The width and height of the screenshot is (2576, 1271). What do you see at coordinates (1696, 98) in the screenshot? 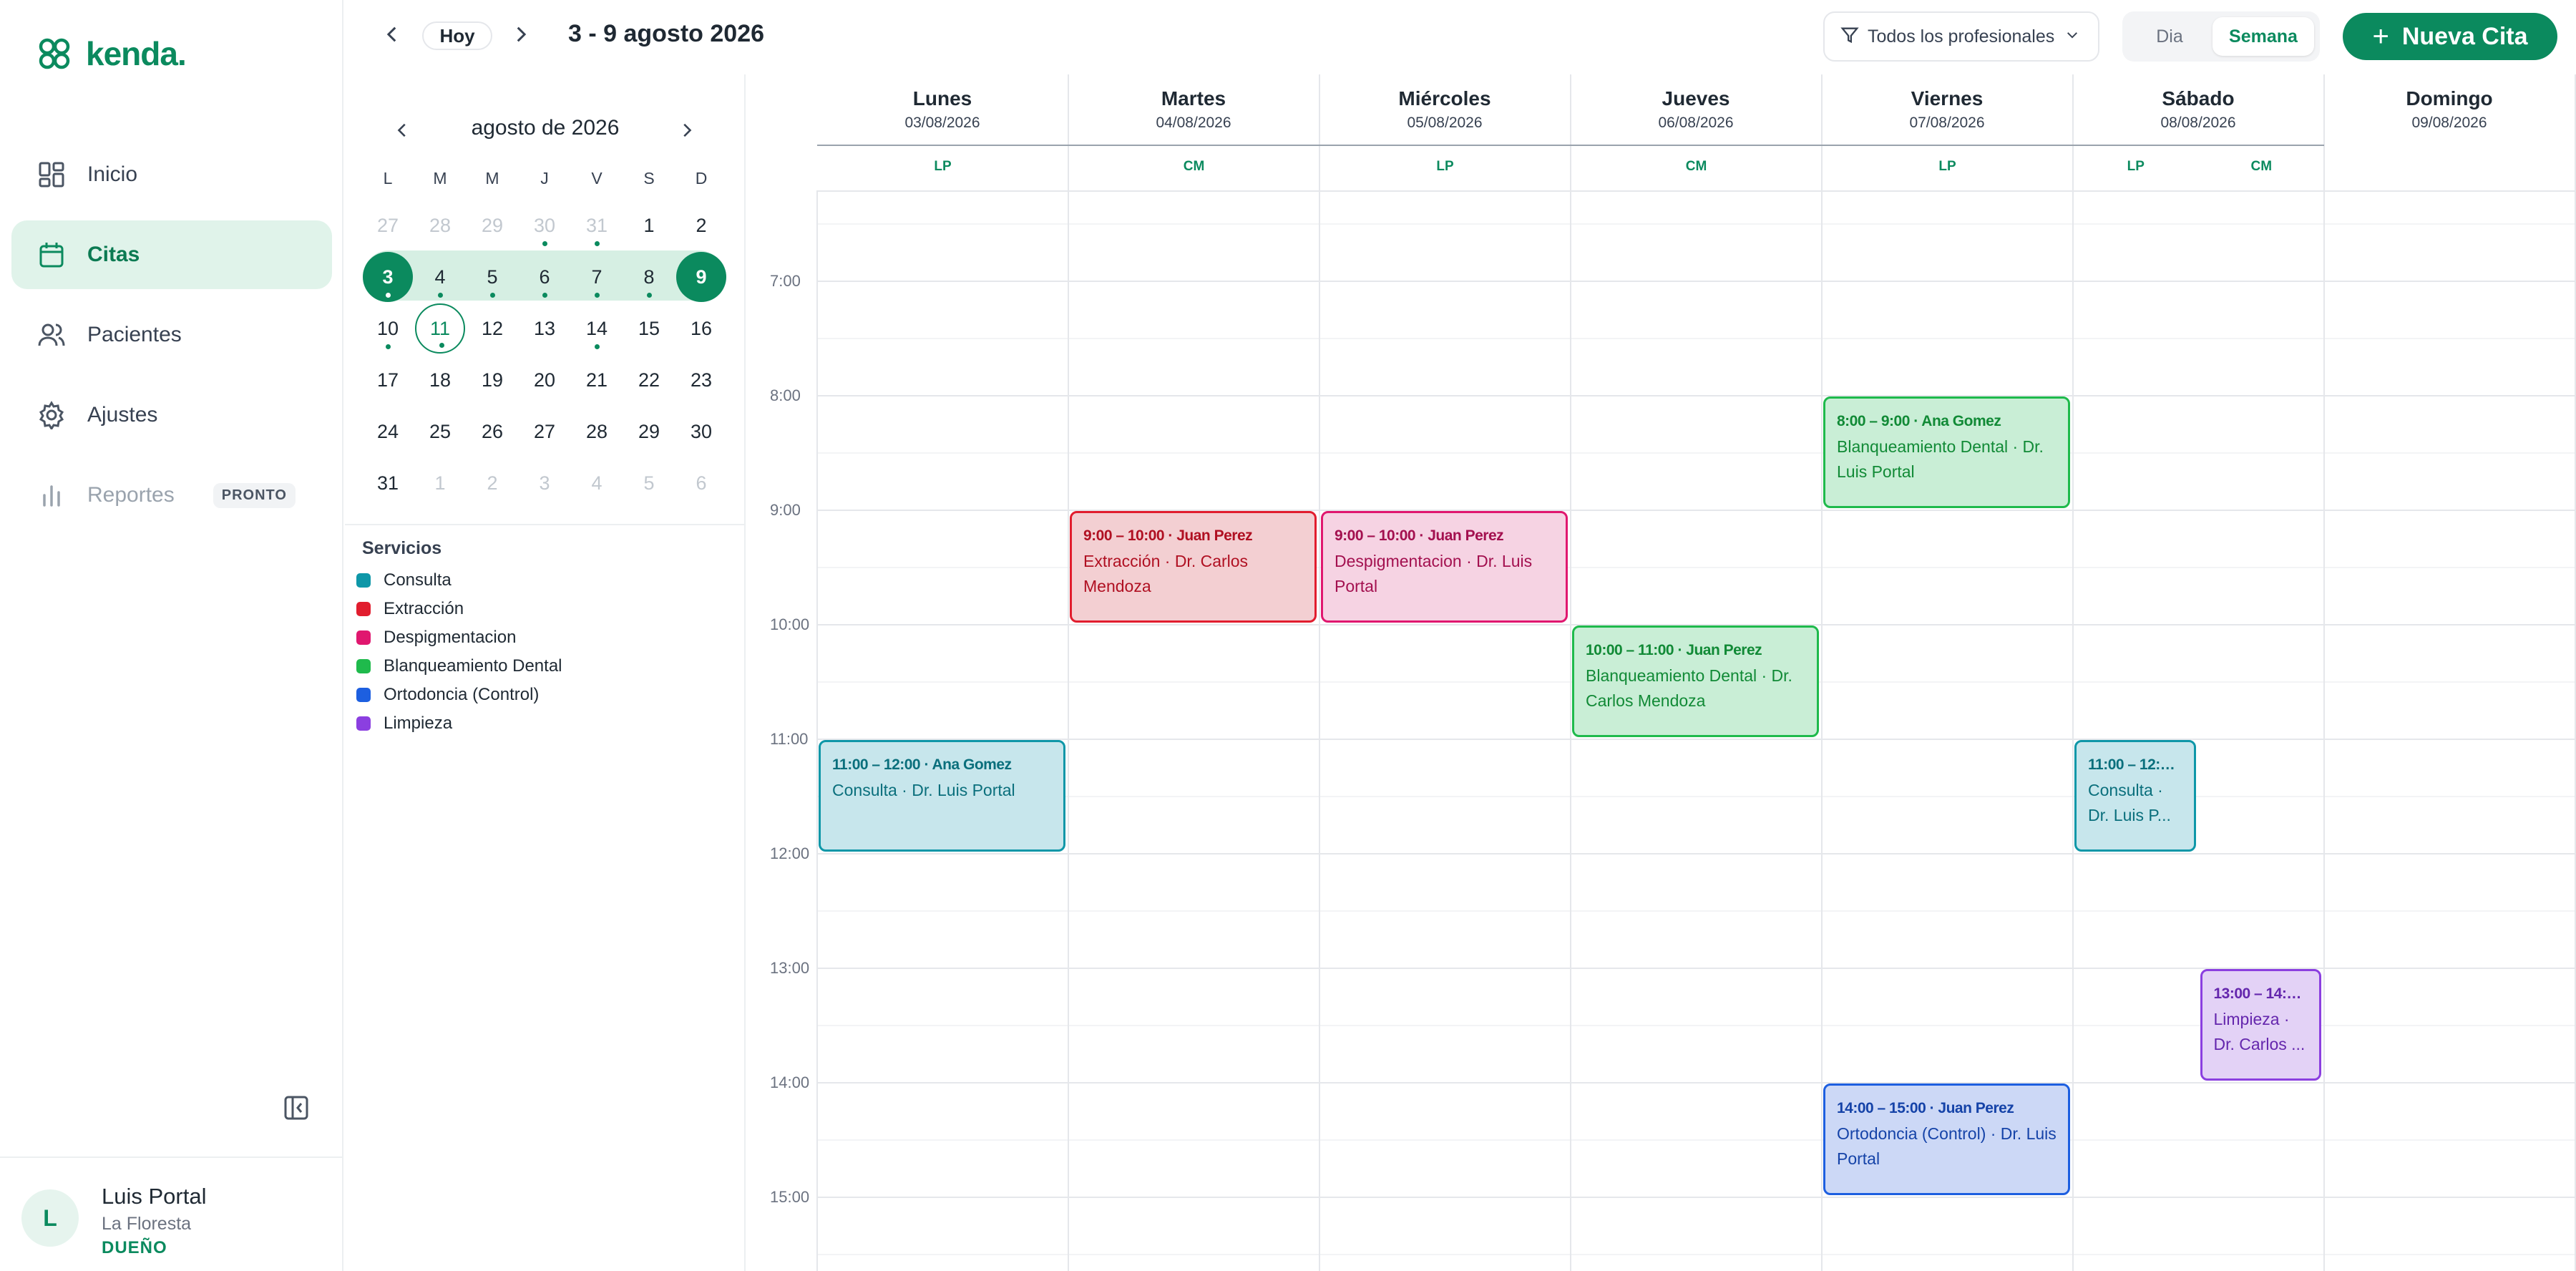
I see `day-name: Jueves` at bounding box center [1696, 98].